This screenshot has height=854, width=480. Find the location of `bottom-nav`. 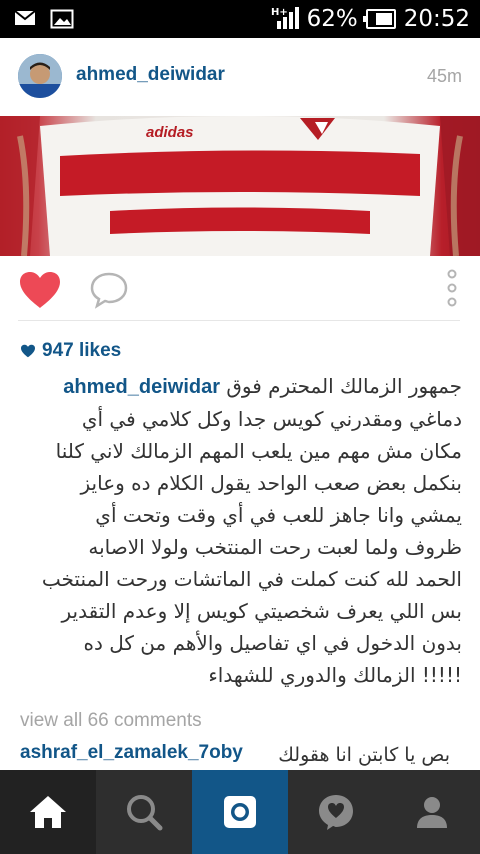

bottom-nav is located at coordinates (240, 812).